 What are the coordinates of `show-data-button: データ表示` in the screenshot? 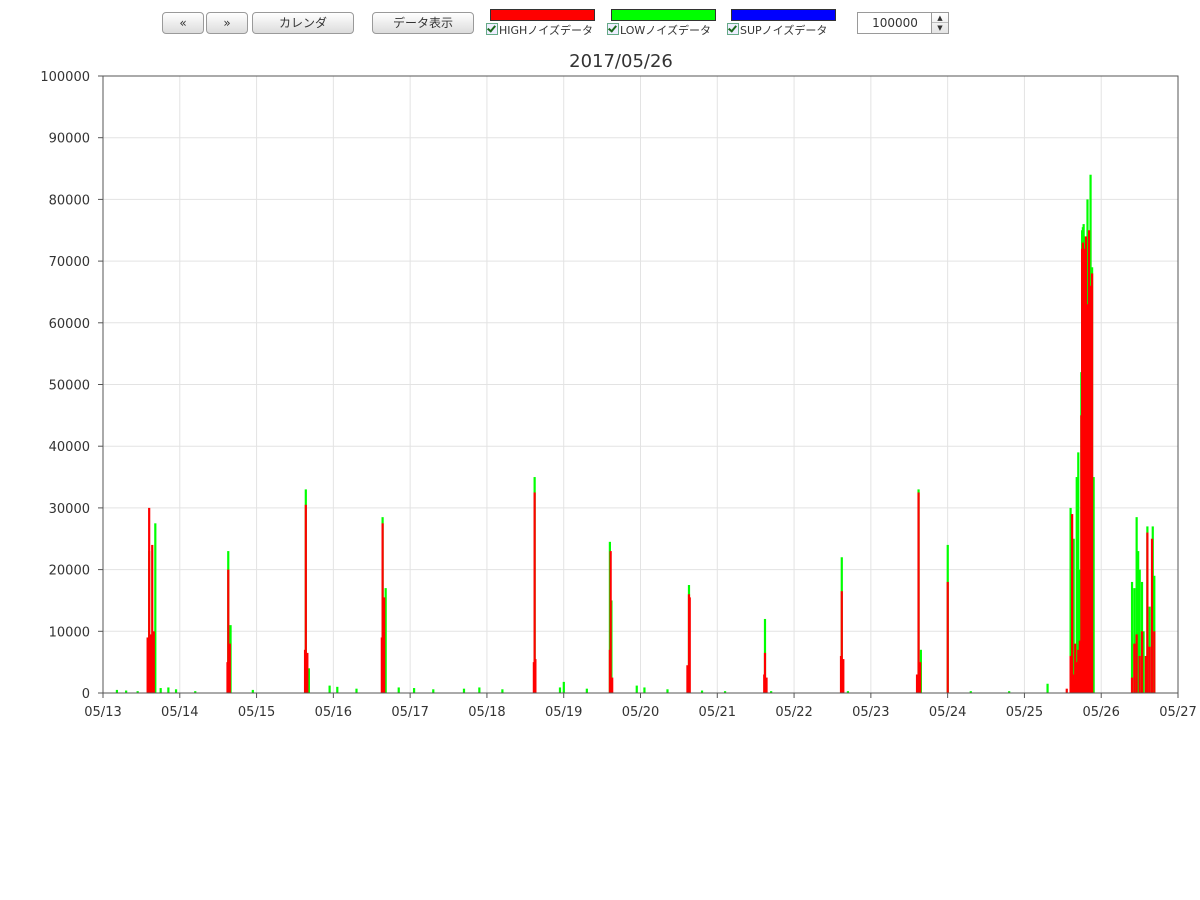 It's located at (423, 23).